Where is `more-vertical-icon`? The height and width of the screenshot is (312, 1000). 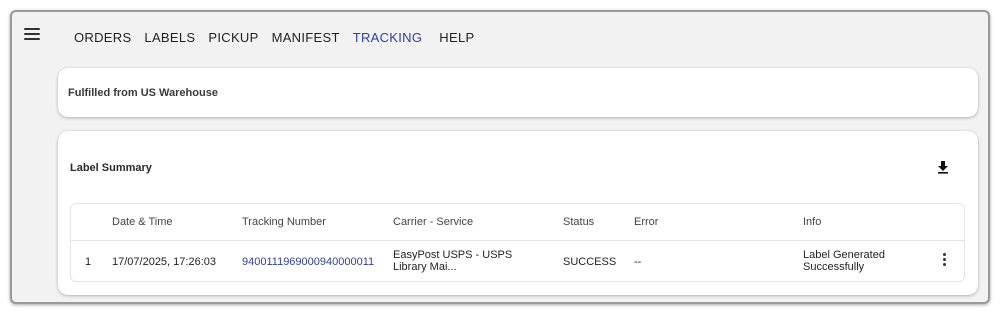
more-vertical-icon is located at coordinates (944, 262).